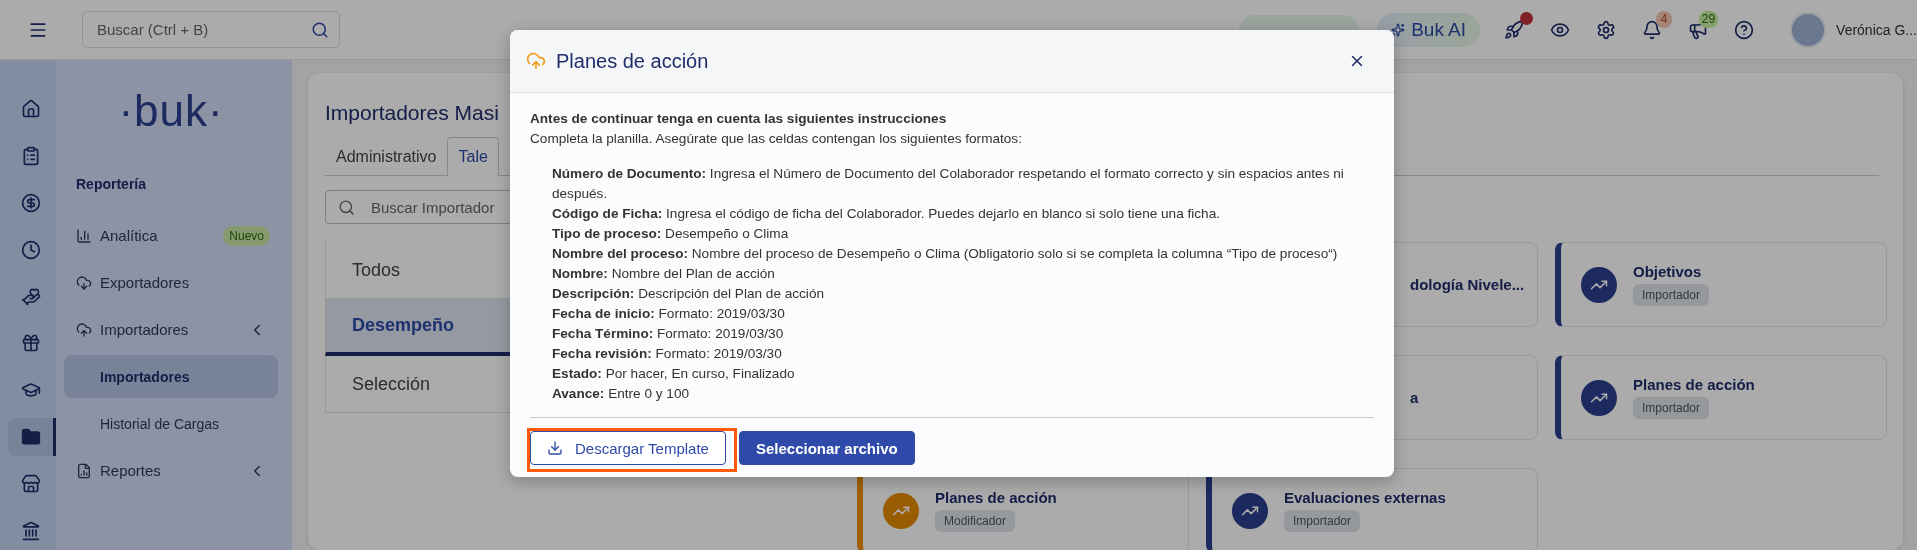 Image resolution: width=1917 pixels, height=550 pixels. Describe the element at coordinates (667, 354) in the screenshot. I see `field-instruction: Fecha revisión: Formato: 2019/03/30` at that location.